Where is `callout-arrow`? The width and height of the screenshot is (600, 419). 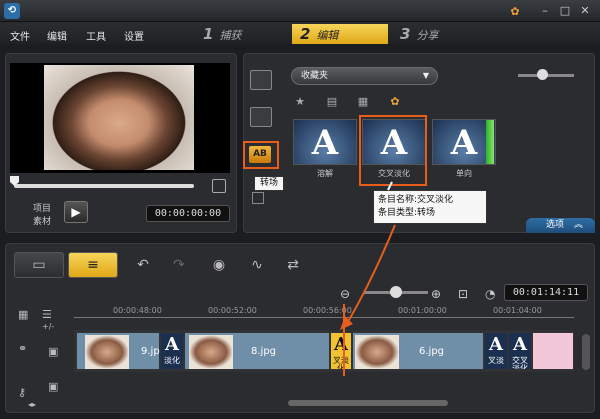 callout-arrow is located at coordinates (368, 255).